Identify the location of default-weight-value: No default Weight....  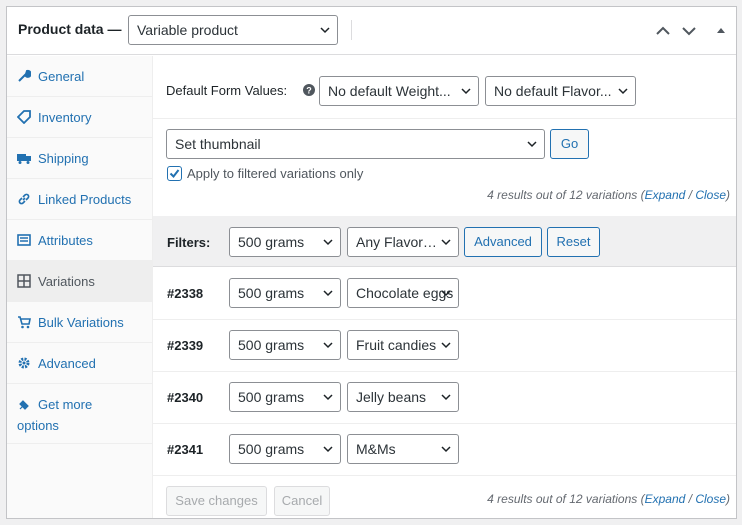
(389, 91).